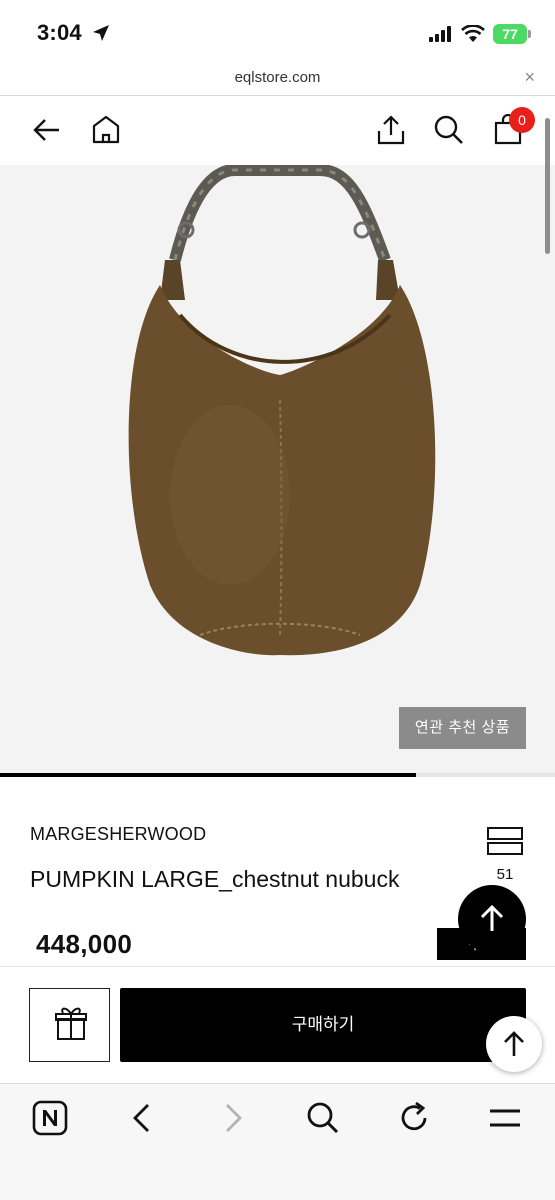  Describe the element at coordinates (118, 834) in the screenshot. I see `brand-name: MARGESHERWOOD` at that location.